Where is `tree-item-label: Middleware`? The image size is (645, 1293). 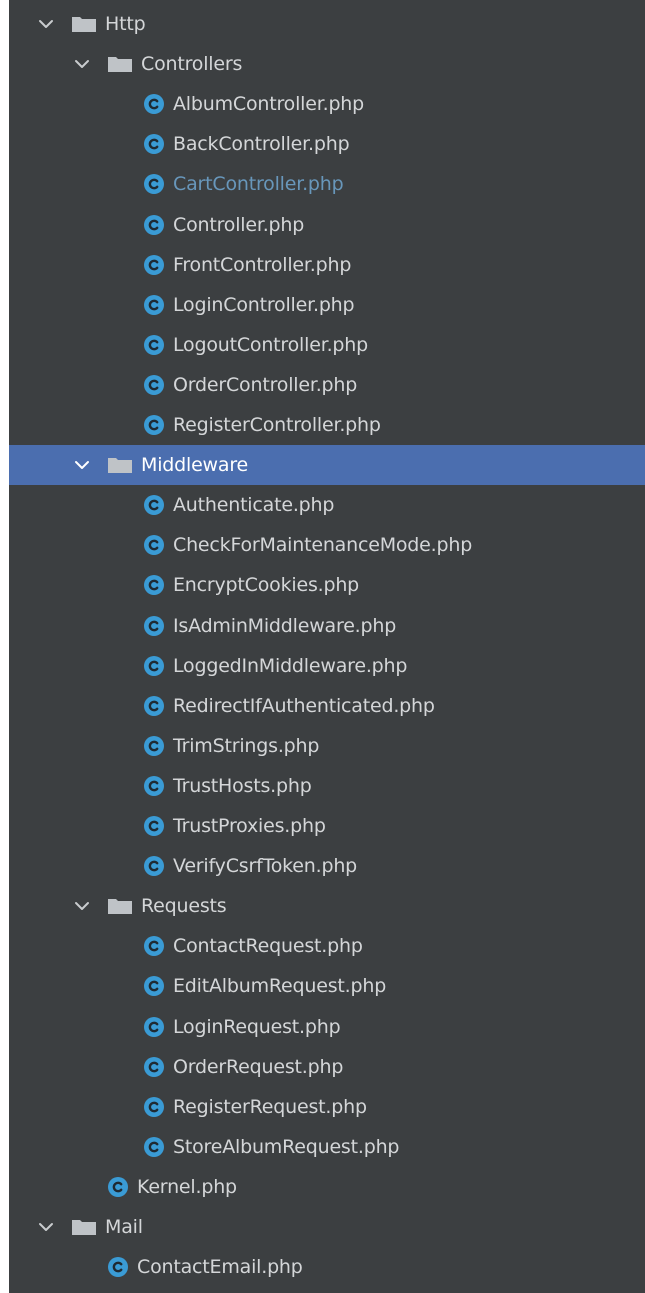 tree-item-label: Middleware is located at coordinates (195, 465).